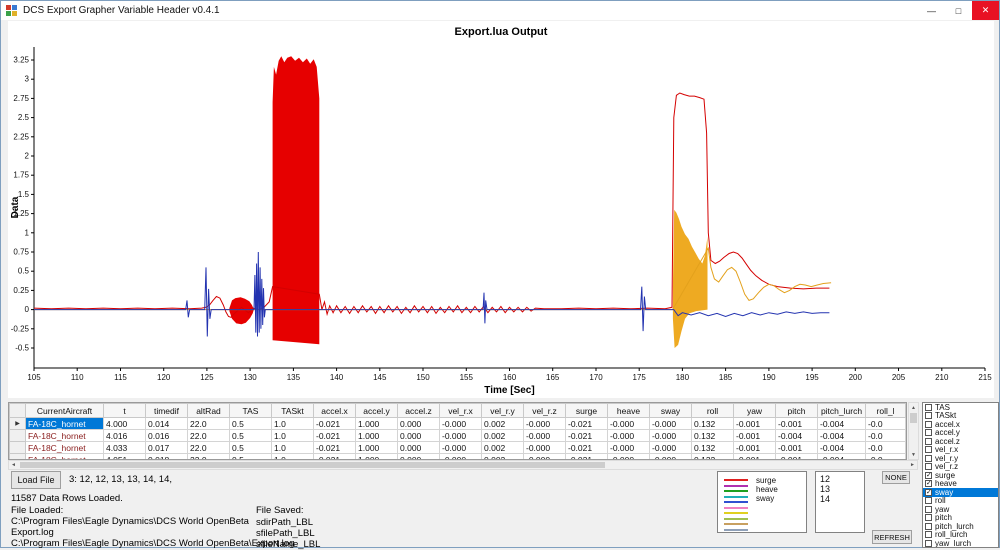 The height and width of the screenshot is (550, 1000). I want to click on load-file-button: Load File, so click(36, 480).